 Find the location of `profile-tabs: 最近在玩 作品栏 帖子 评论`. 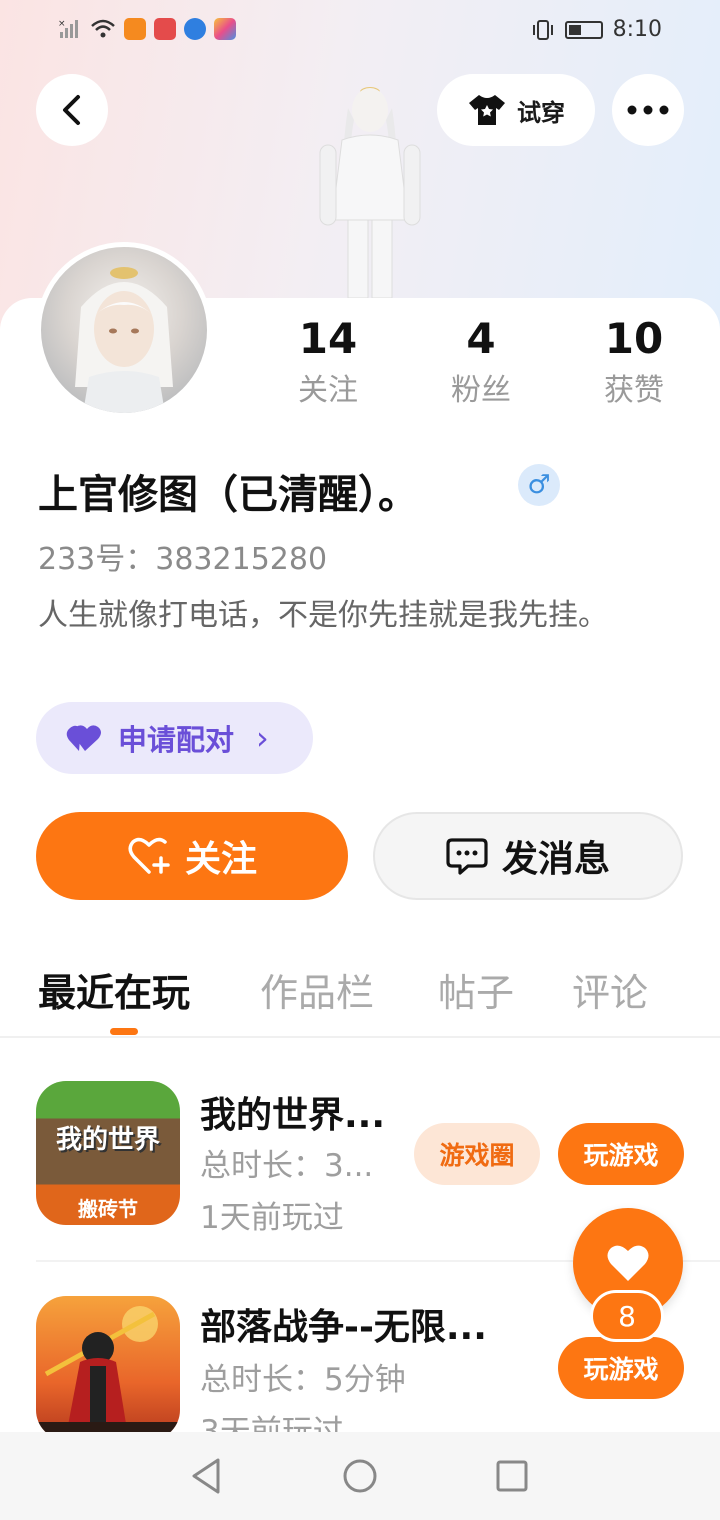

profile-tabs: 最近在玩 作品栏 帖子 评论 is located at coordinates (368, 992).